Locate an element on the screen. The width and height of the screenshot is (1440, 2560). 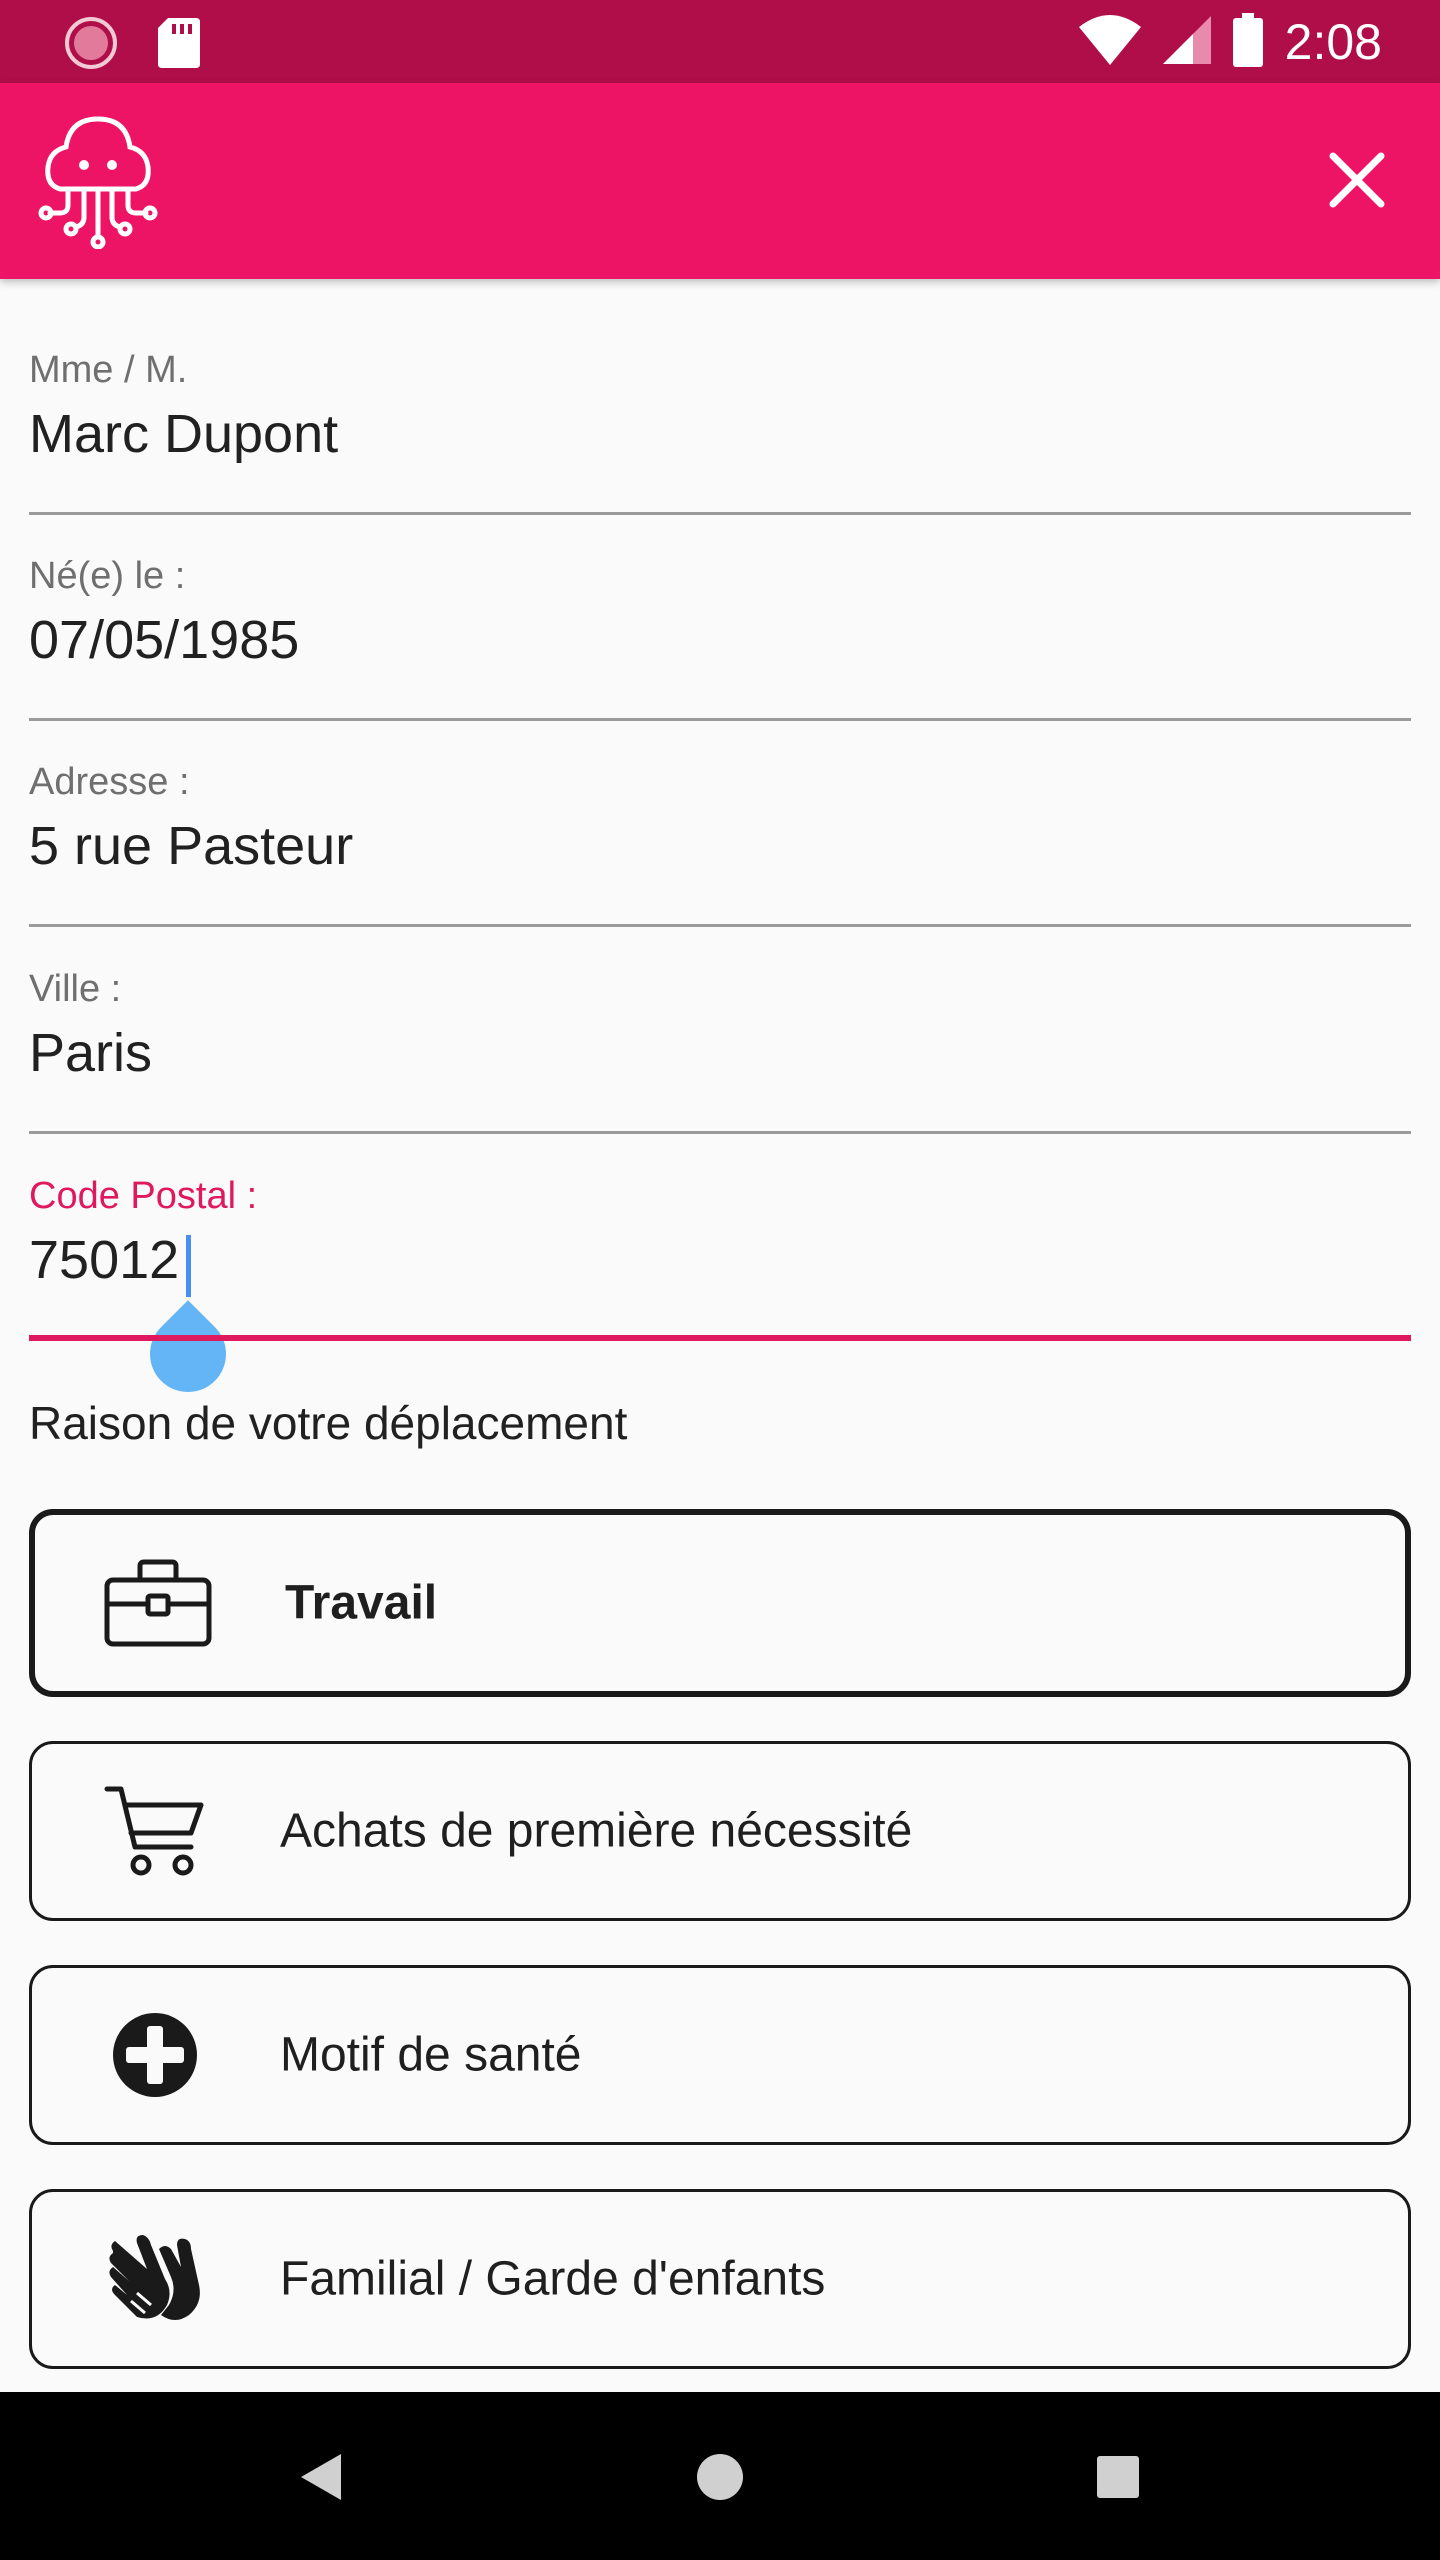
notification-circle-icon is located at coordinates (91, 45).